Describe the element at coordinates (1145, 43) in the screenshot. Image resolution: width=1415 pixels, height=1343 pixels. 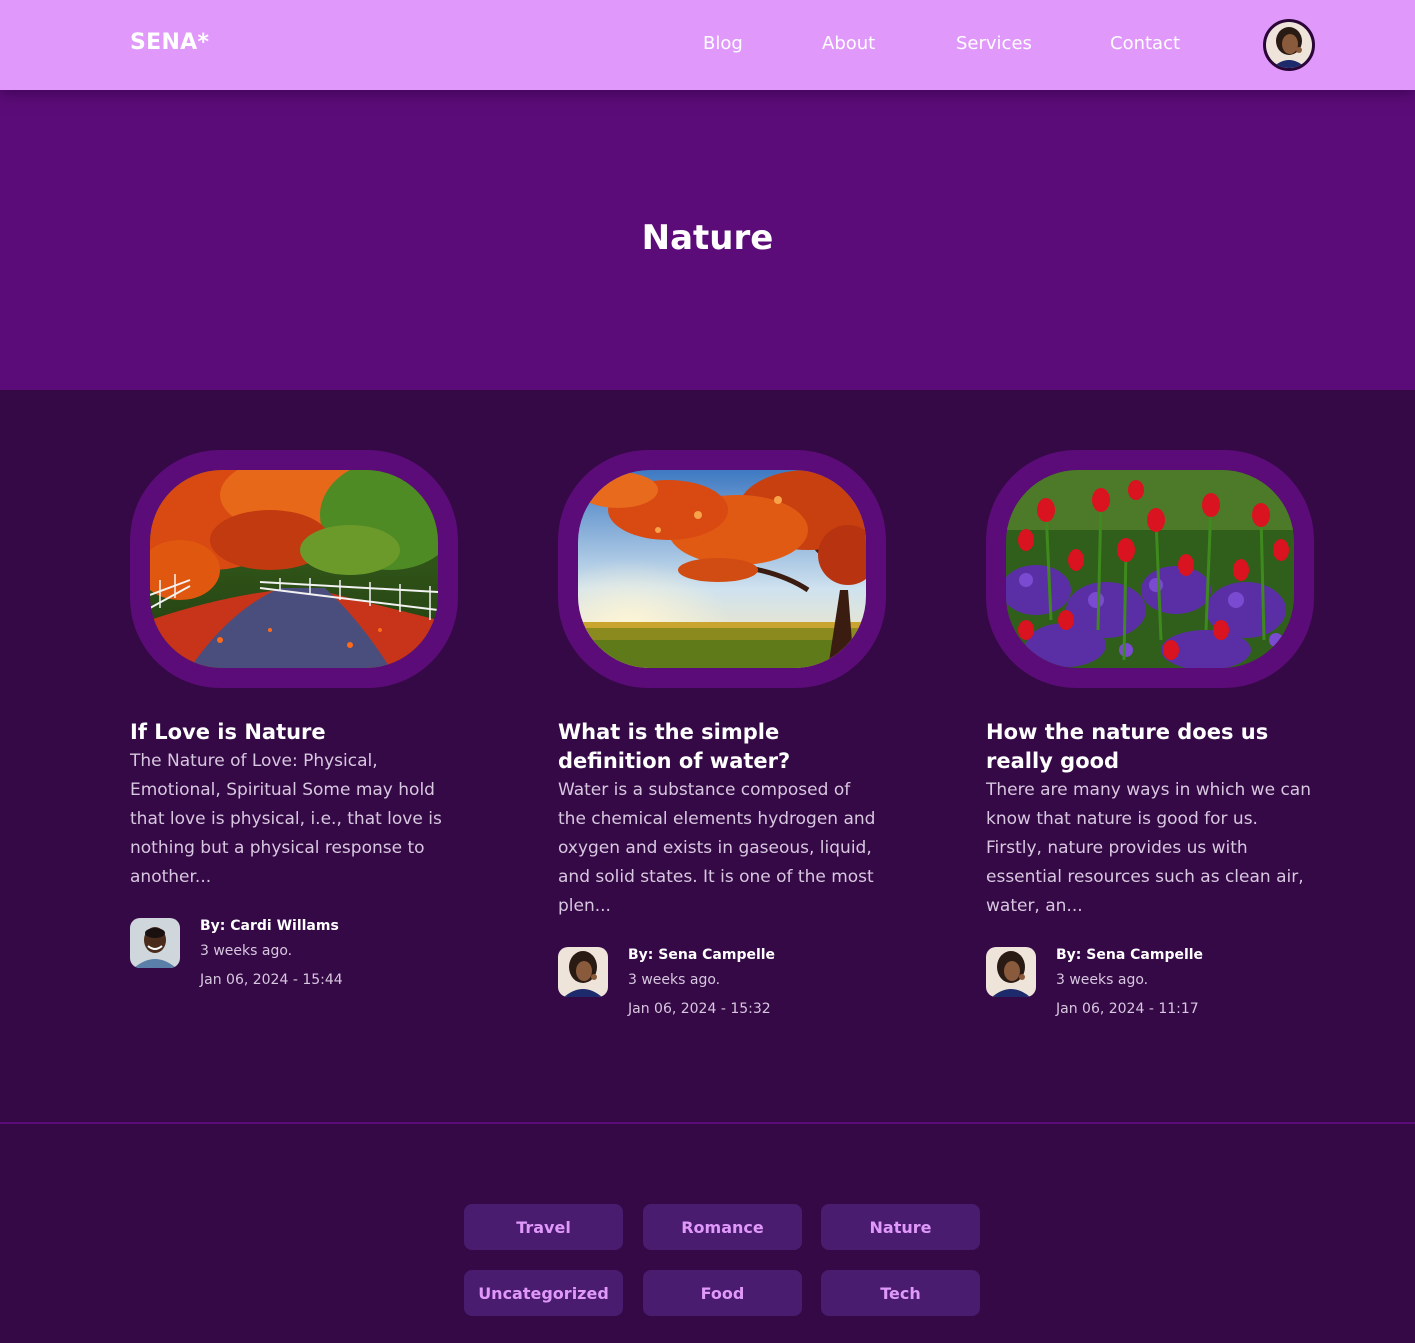
I see `nav-link-contact: Contact` at that location.